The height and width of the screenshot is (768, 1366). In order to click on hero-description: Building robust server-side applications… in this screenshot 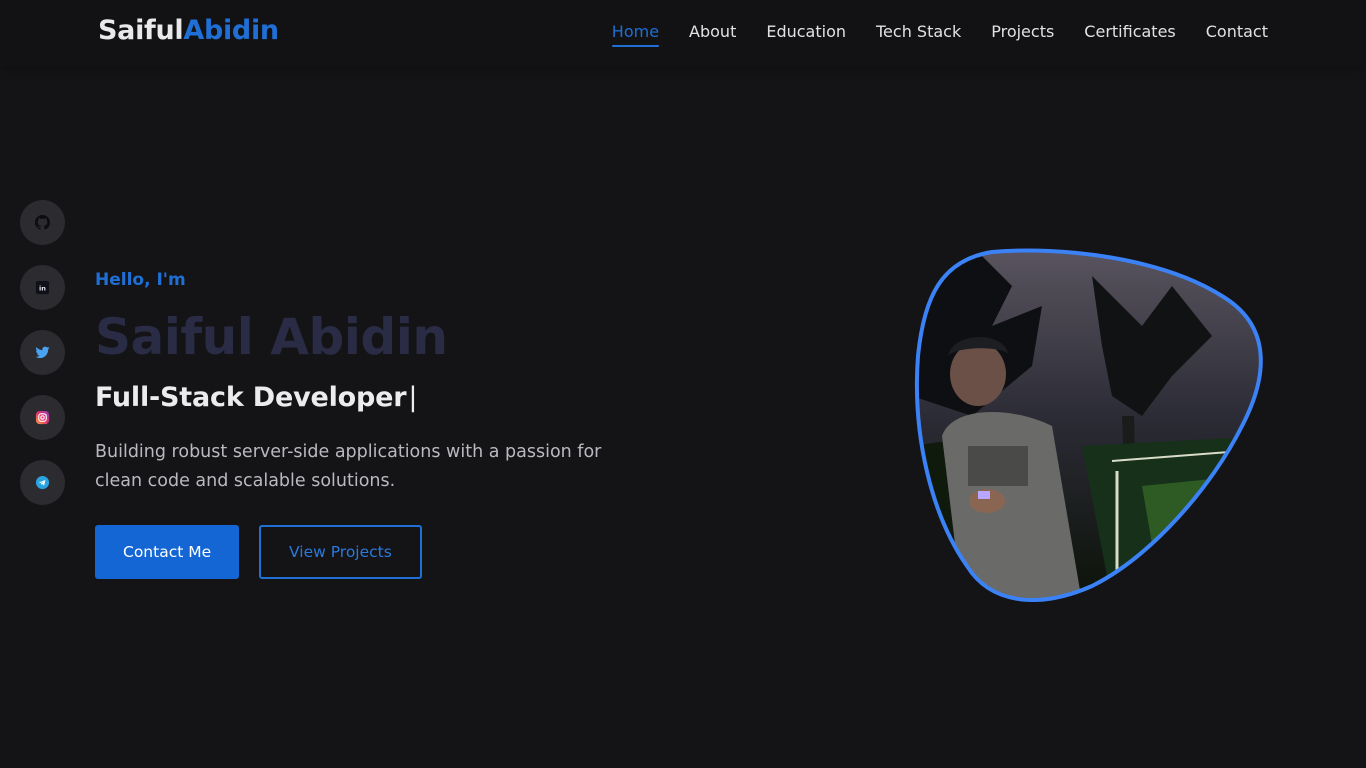, I will do `click(348, 466)`.